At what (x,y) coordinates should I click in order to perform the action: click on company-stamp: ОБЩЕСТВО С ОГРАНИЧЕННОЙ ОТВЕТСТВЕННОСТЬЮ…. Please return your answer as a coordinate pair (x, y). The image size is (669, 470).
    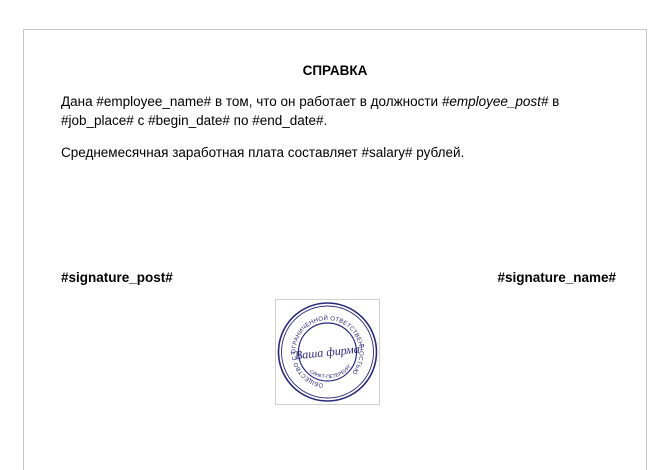
    Looking at the image, I should click on (327, 352).